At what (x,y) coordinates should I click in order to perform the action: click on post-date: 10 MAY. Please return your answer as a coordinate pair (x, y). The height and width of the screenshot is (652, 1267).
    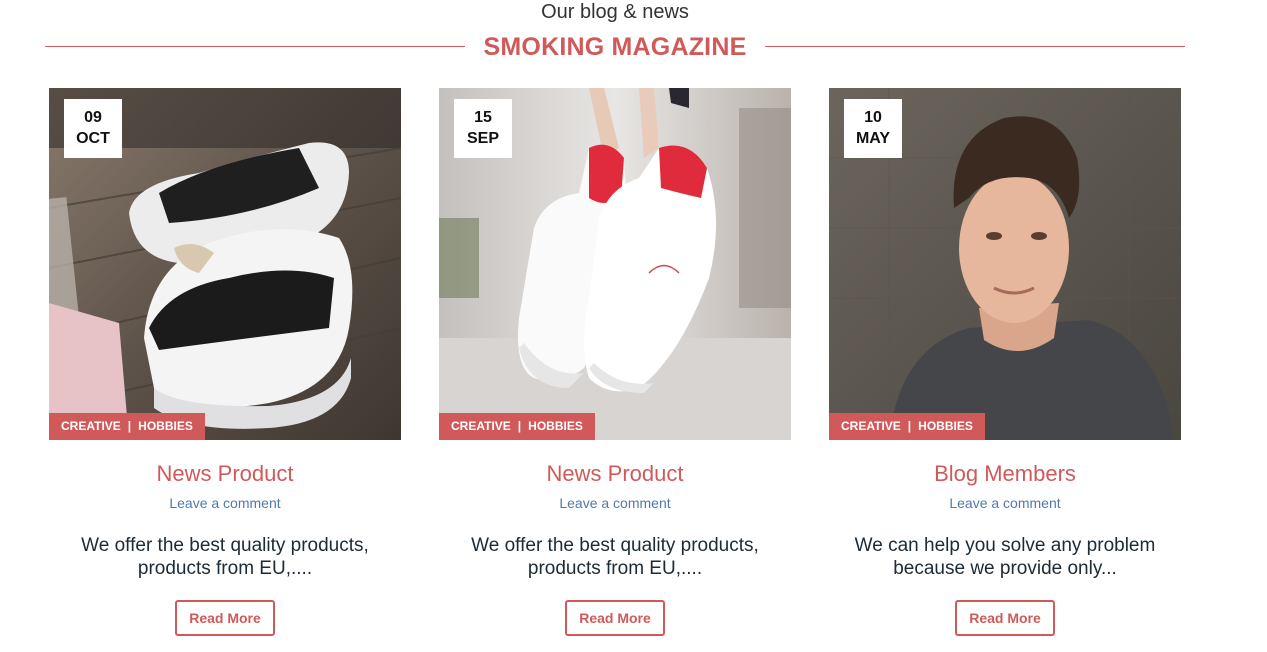
    Looking at the image, I should click on (873, 128).